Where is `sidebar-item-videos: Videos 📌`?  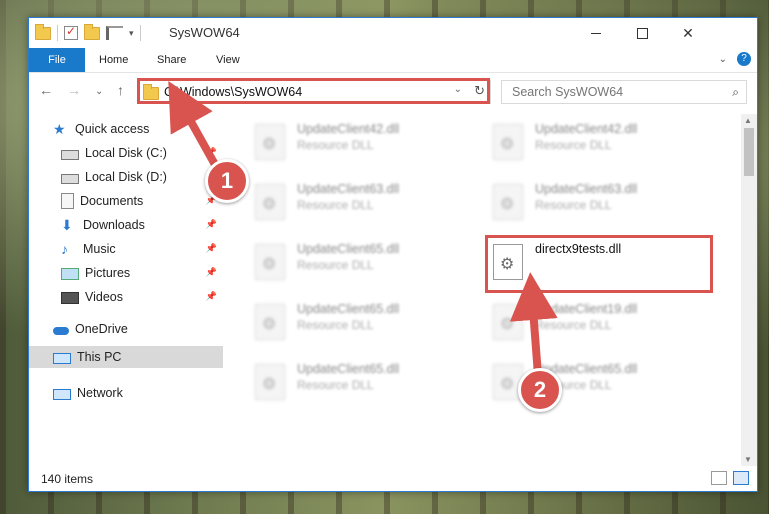 sidebar-item-videos: Videos 📌 is located at coordinates (126, 297).